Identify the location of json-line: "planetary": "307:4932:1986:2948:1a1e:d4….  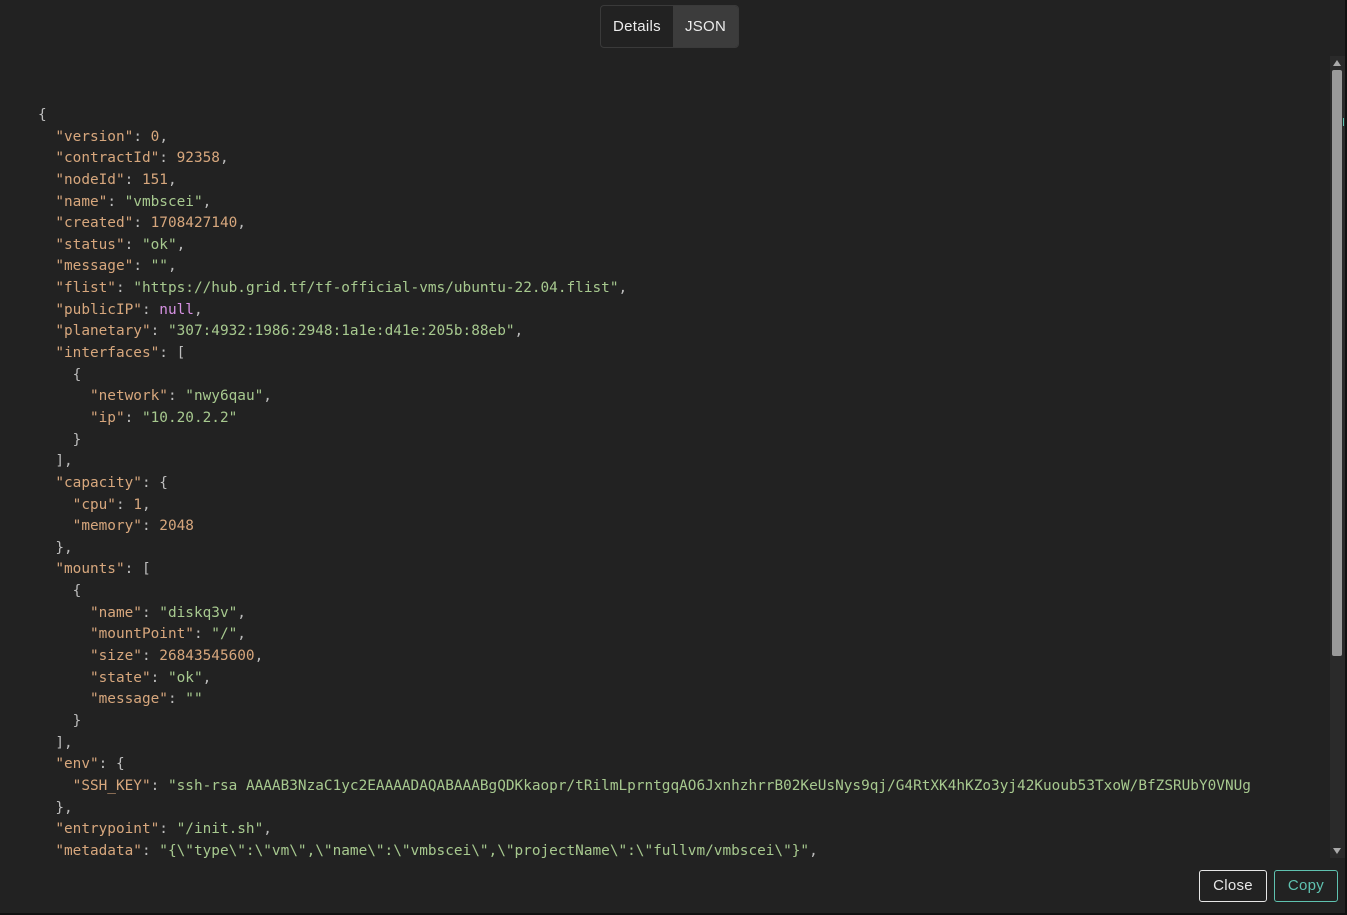
(673, 332).